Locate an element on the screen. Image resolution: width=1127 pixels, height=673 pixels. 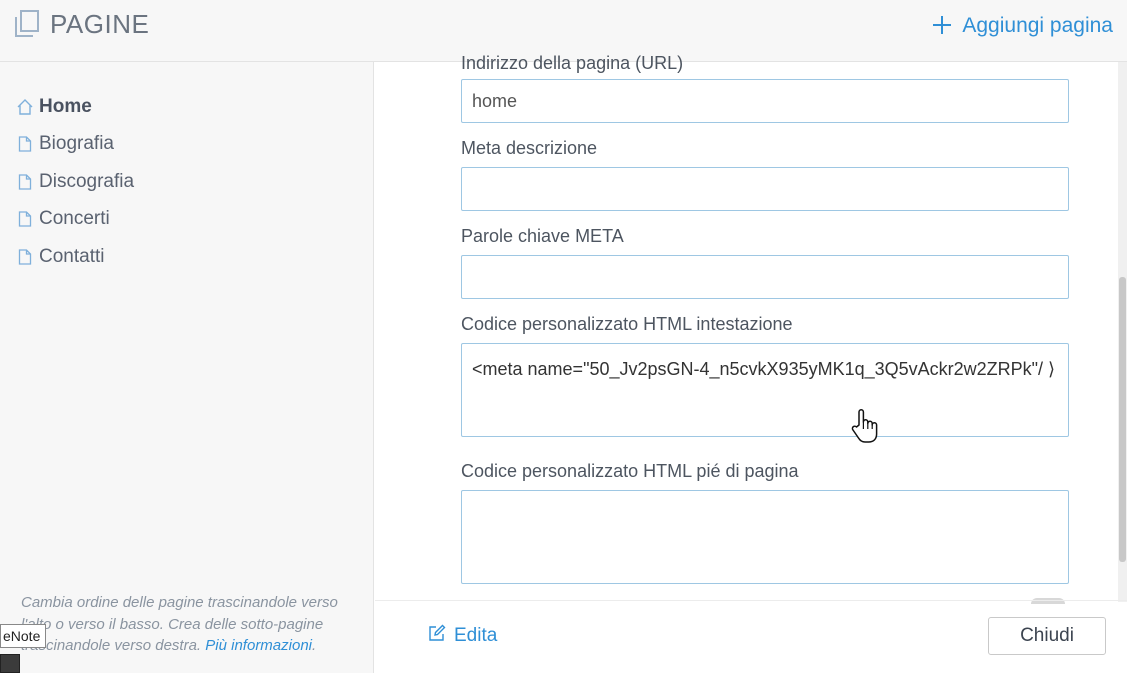
taskbar-icon is located at coordinates (10, 663).